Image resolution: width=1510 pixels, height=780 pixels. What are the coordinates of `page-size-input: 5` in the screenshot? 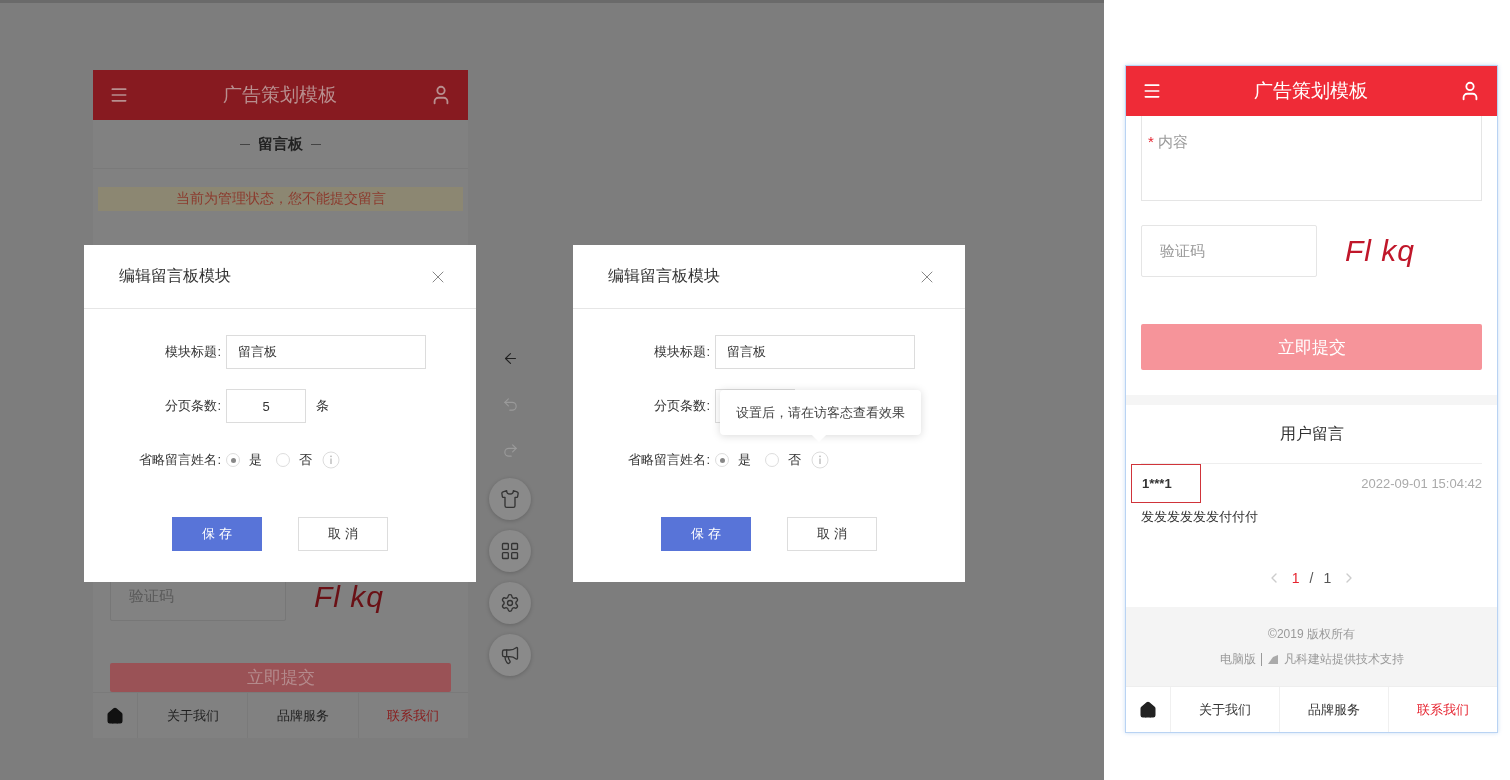 It's located at (266, 406).